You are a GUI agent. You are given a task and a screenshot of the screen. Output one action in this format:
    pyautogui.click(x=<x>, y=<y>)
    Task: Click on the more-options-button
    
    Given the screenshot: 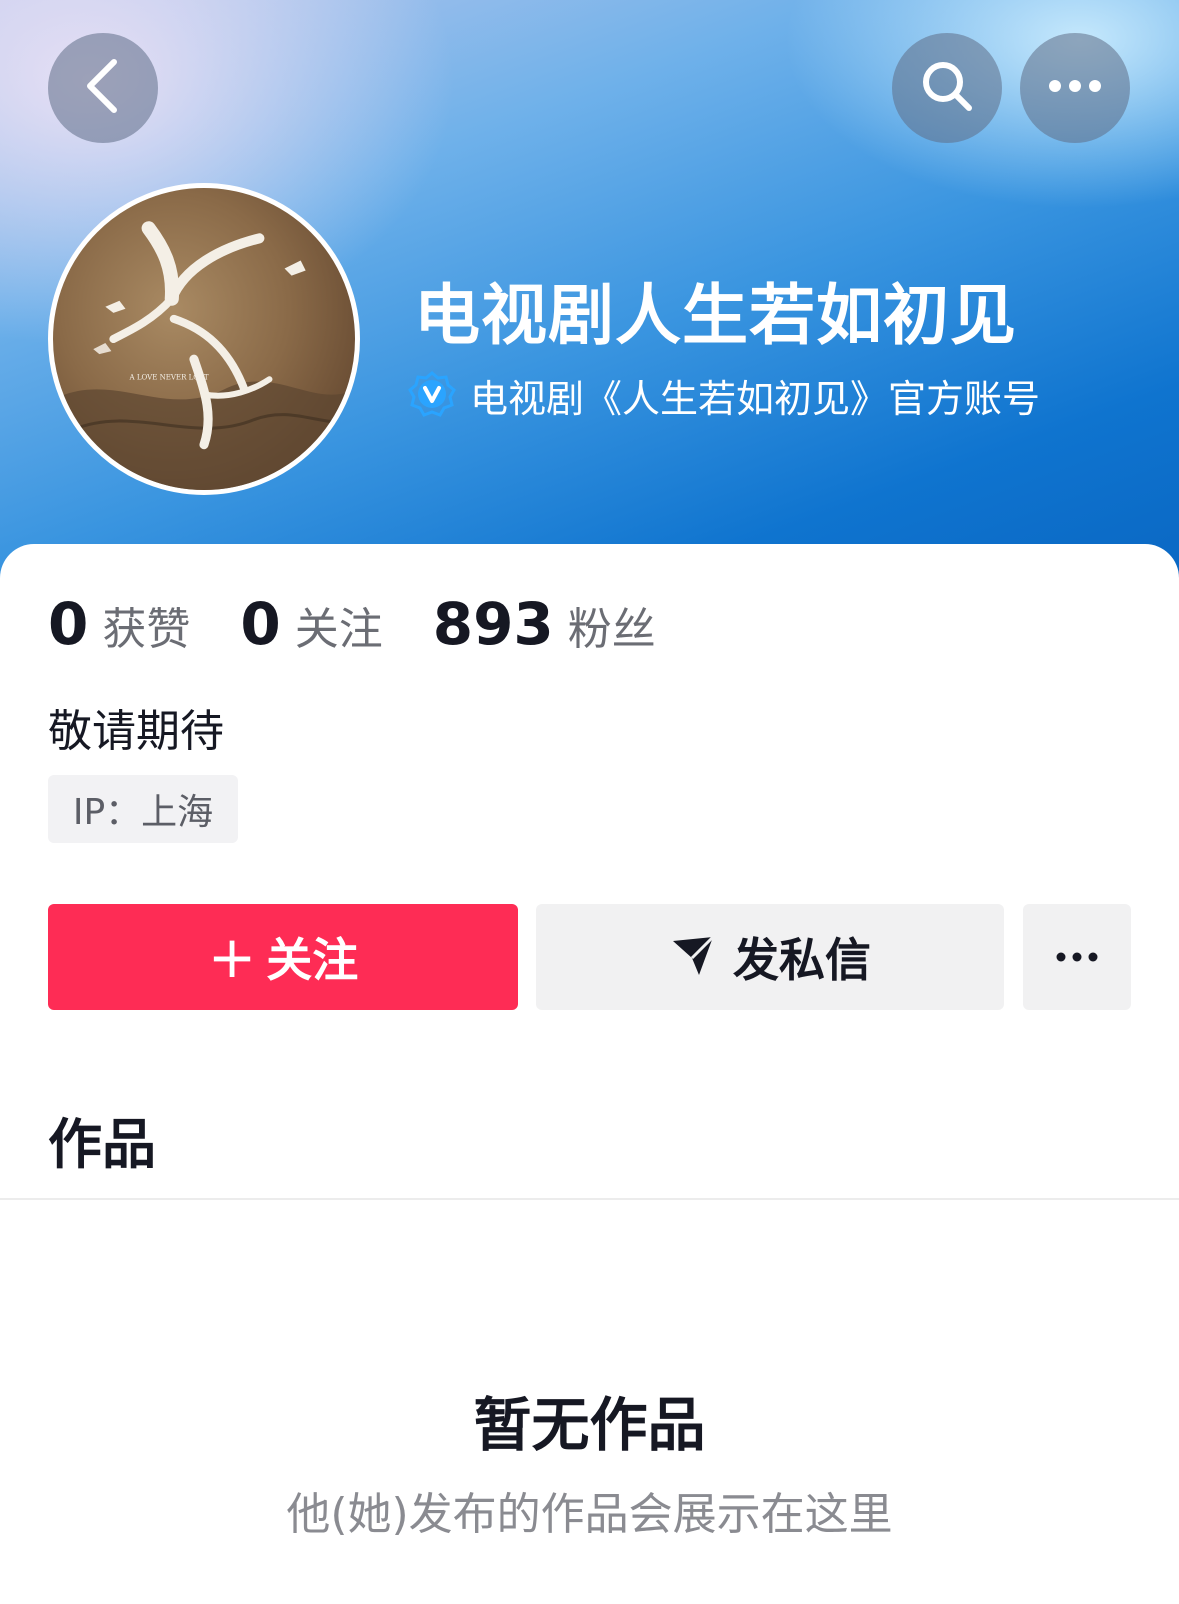 What is the action you would take?
    pyautogui.click(x=1075, y=88)
    